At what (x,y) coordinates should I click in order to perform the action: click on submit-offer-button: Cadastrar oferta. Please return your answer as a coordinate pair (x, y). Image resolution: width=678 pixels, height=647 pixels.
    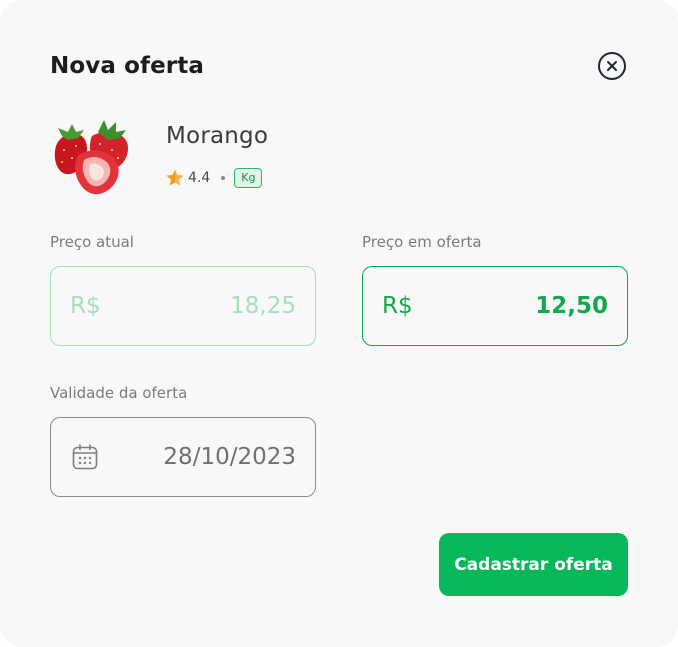
    Looking at the image, I should click on (533, 564).